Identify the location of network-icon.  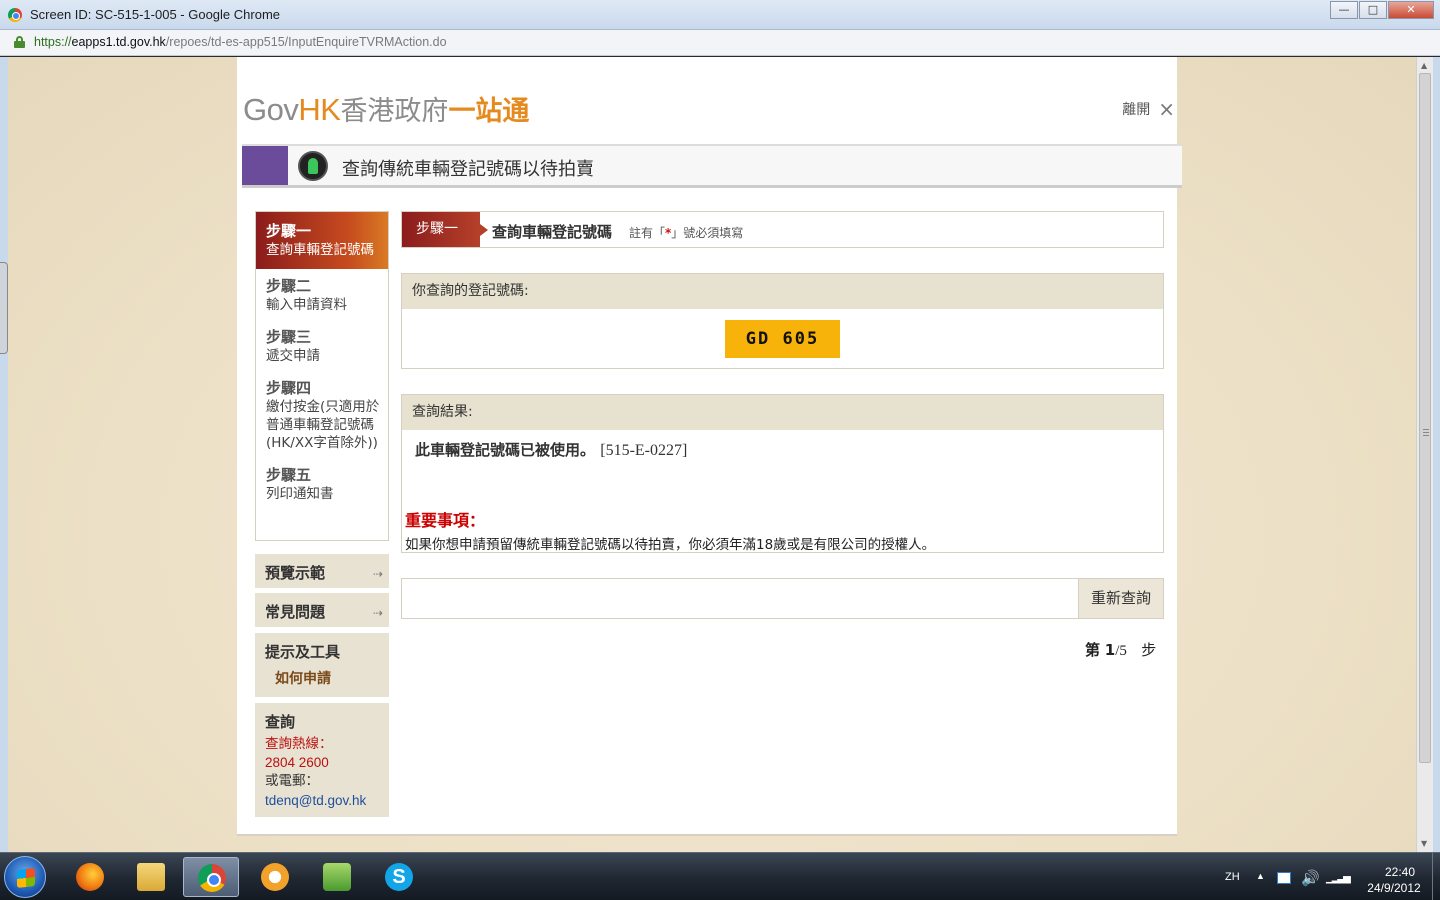
(1284, 878).